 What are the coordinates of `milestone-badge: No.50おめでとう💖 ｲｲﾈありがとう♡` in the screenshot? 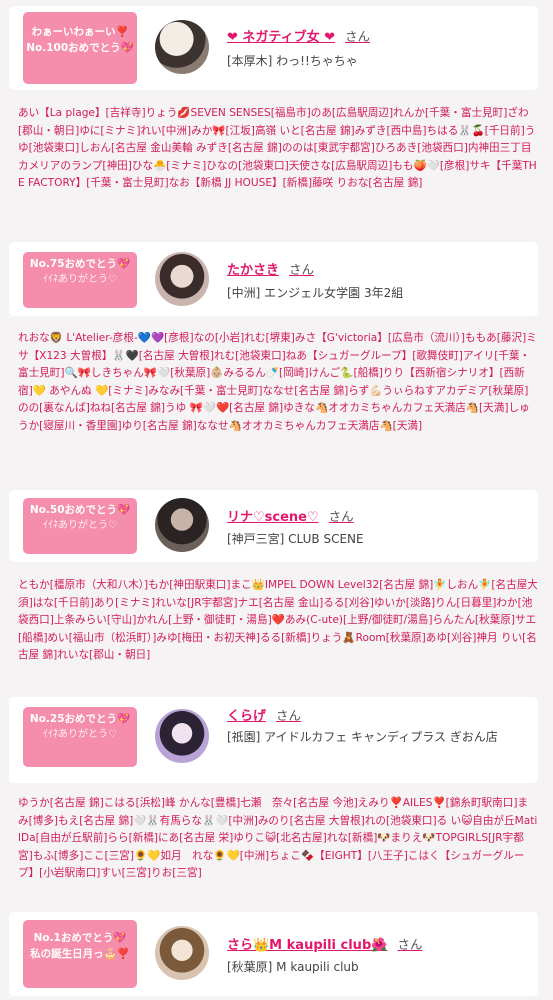 It's located at (80, 526).